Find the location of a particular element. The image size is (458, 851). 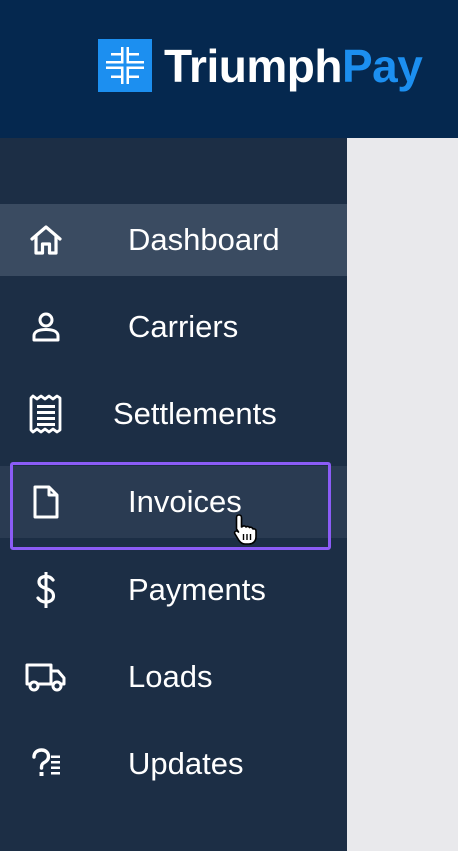

sidebar-item-loads: Loads is located at coordinates (173, 677).